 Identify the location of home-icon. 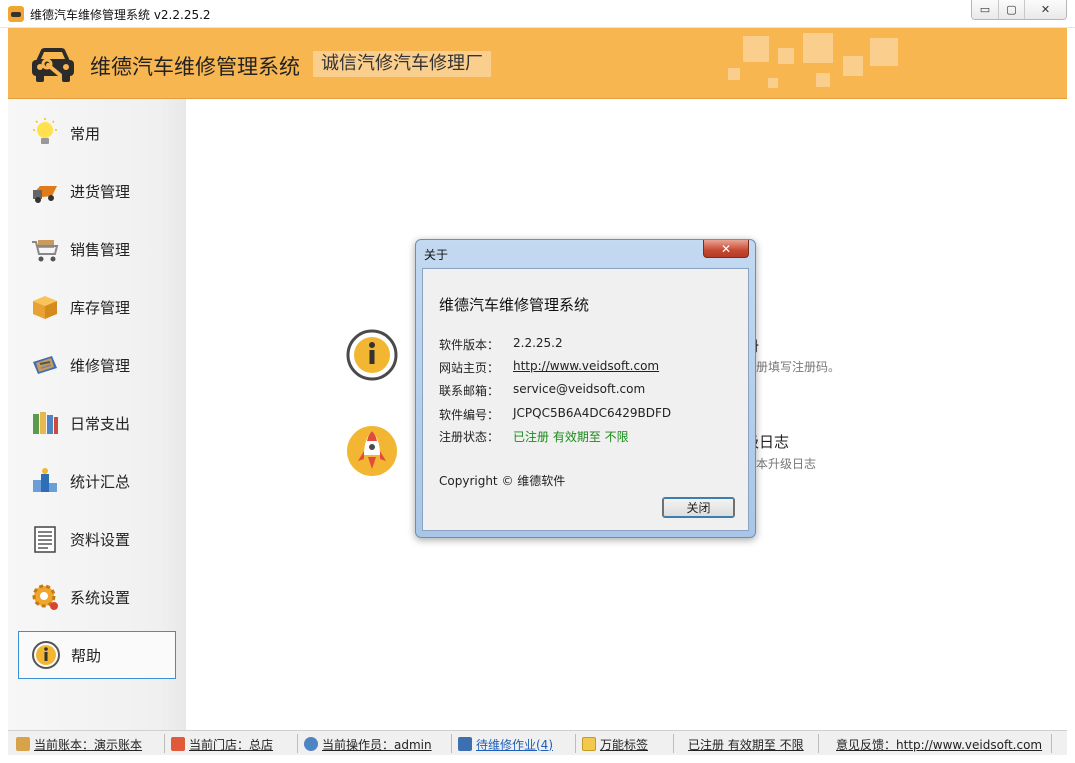
(178, 744).